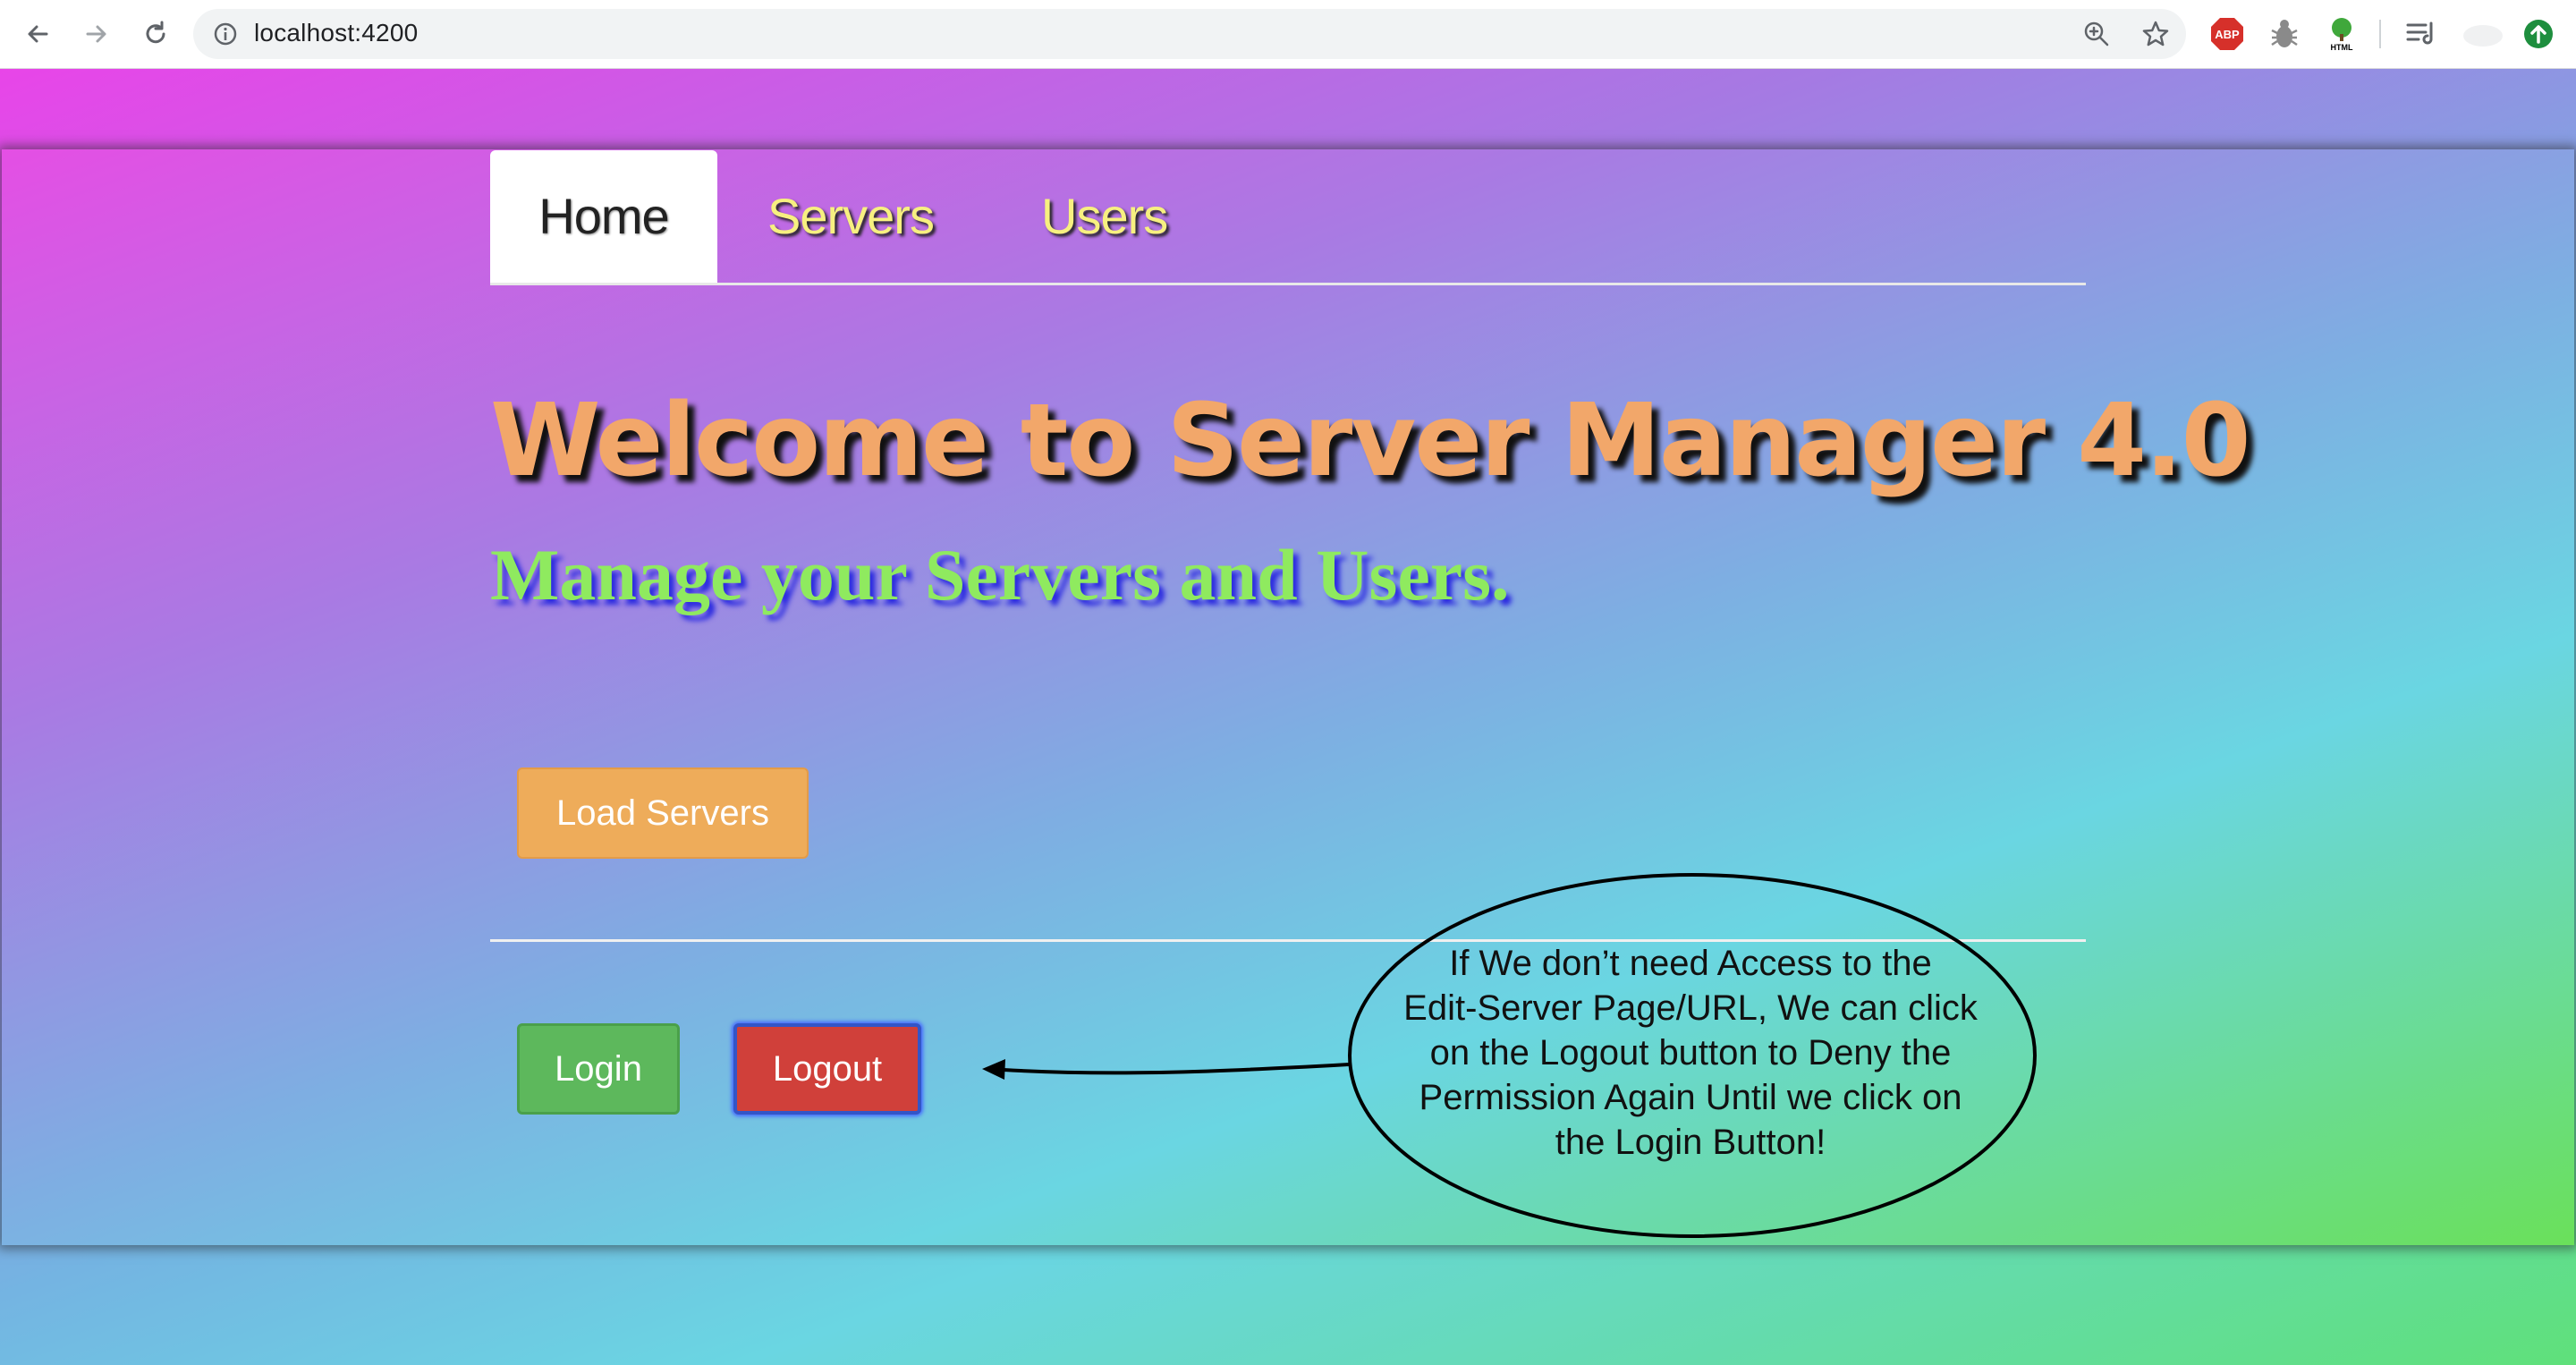 The height and width of the screenshot is (1365, 2576). I want to click on annotation-overlay, so click(1509, 1055).